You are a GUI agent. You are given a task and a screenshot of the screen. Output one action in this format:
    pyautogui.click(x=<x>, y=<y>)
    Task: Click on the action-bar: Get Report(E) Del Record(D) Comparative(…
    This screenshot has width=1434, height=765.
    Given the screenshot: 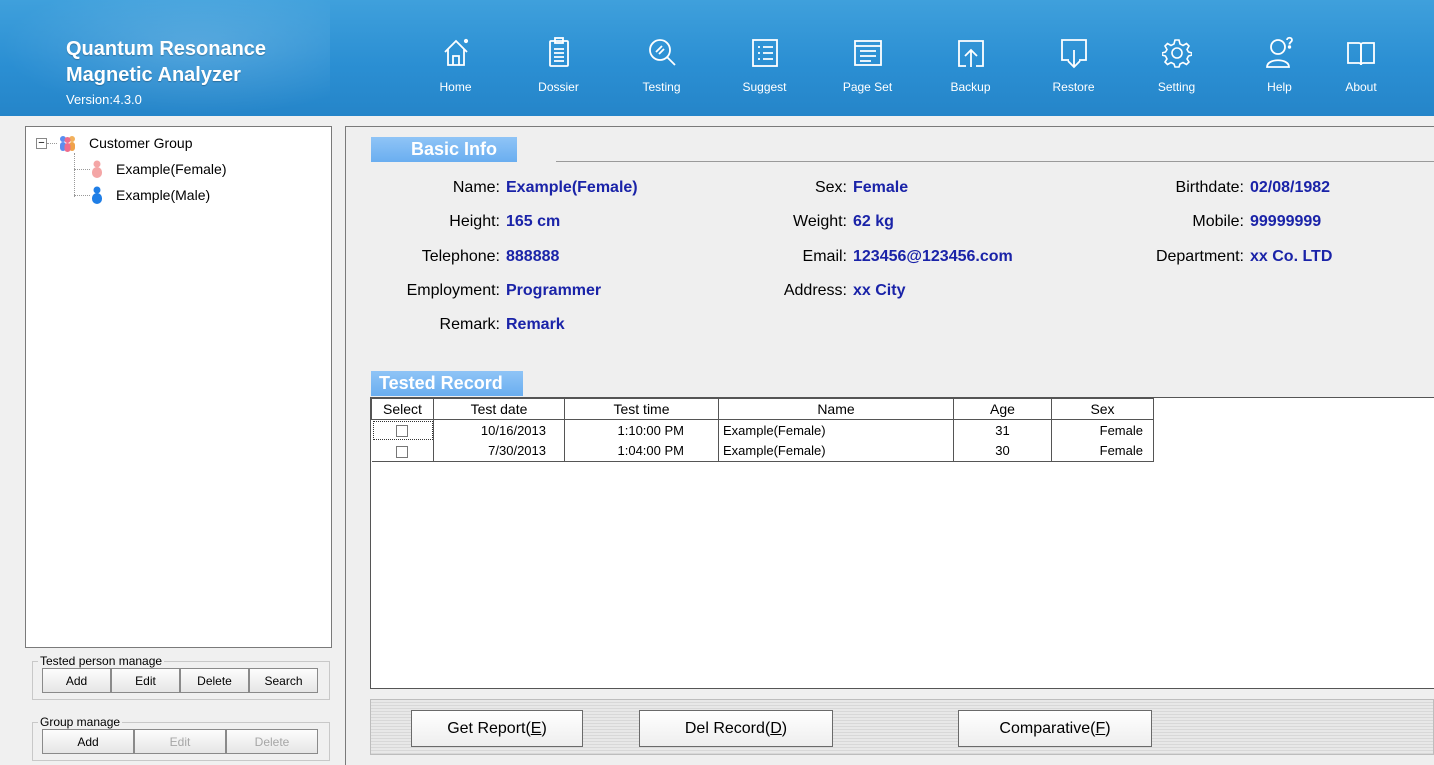 What is the action you would take?
    pyautogui.click(x=902, y=727)
    